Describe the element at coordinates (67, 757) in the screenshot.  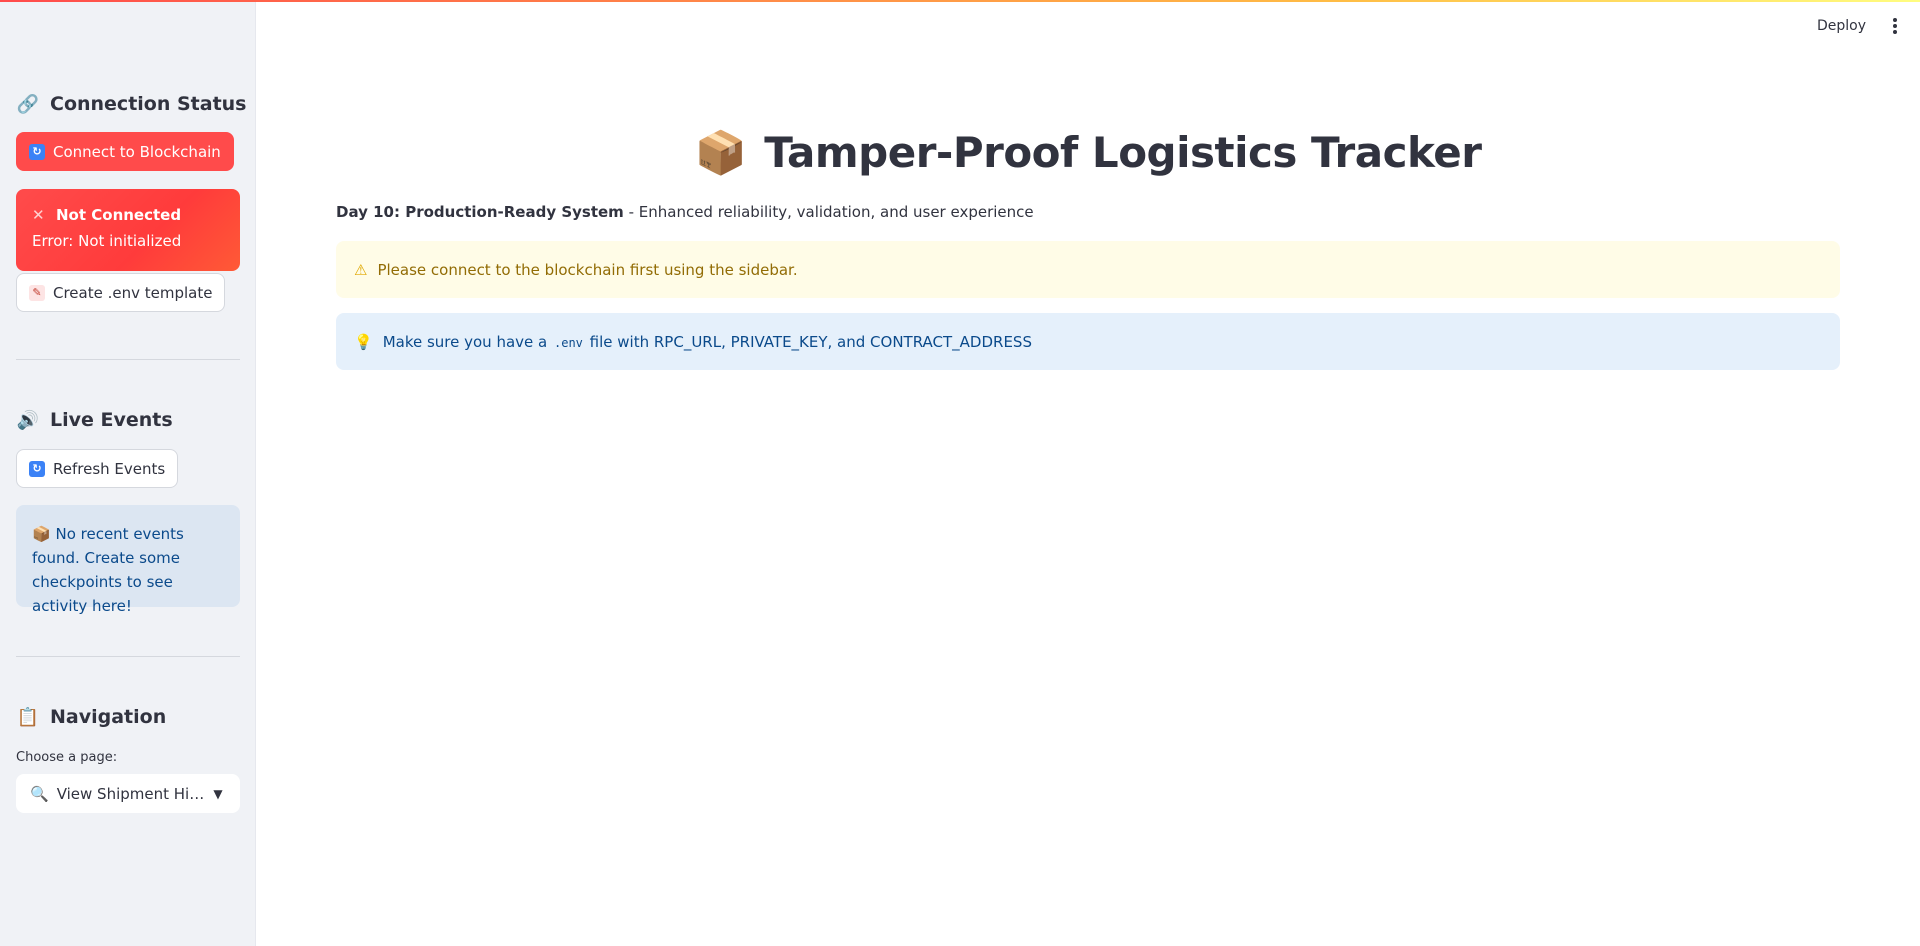
I see `page-select-label: Choose a page:` at that location.